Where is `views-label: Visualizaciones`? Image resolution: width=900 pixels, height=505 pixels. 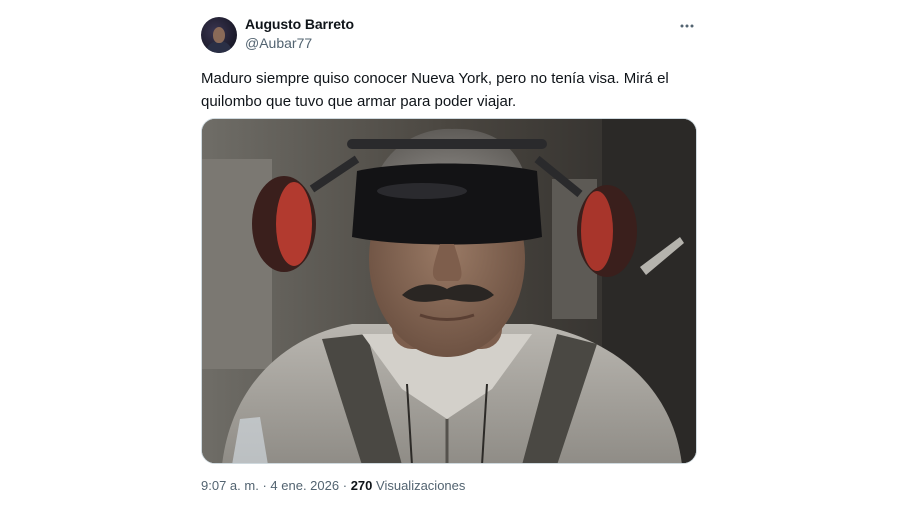 views-label: Visualizaciones is located at coordinates (421, 485).